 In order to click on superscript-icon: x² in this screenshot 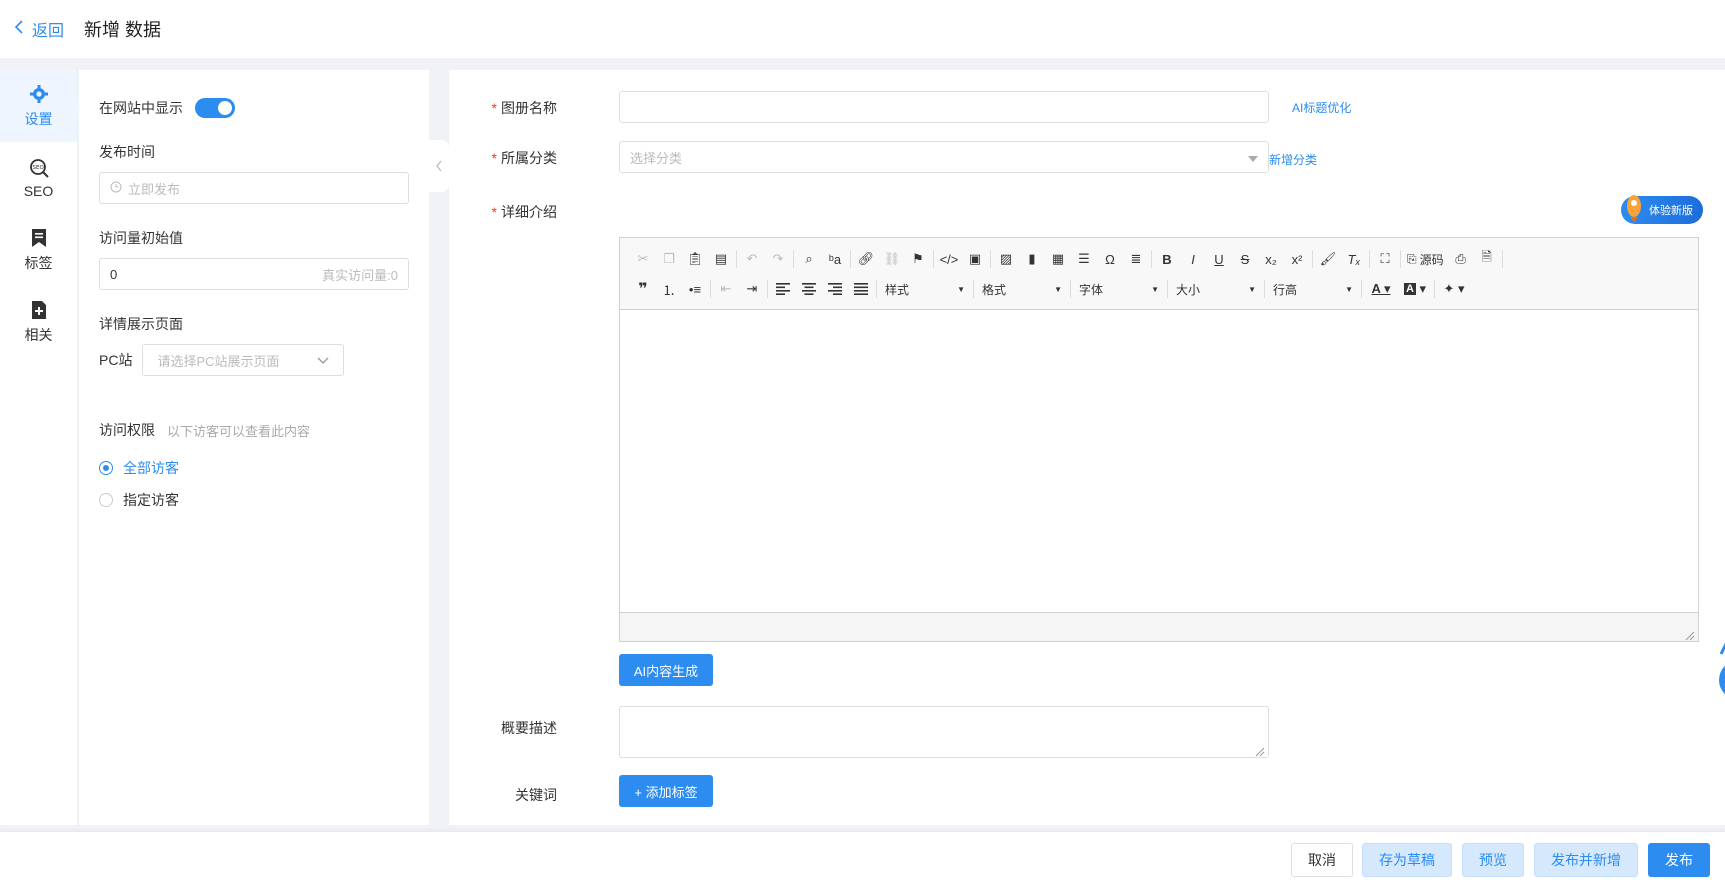, I will do `click(1297, 259)`.